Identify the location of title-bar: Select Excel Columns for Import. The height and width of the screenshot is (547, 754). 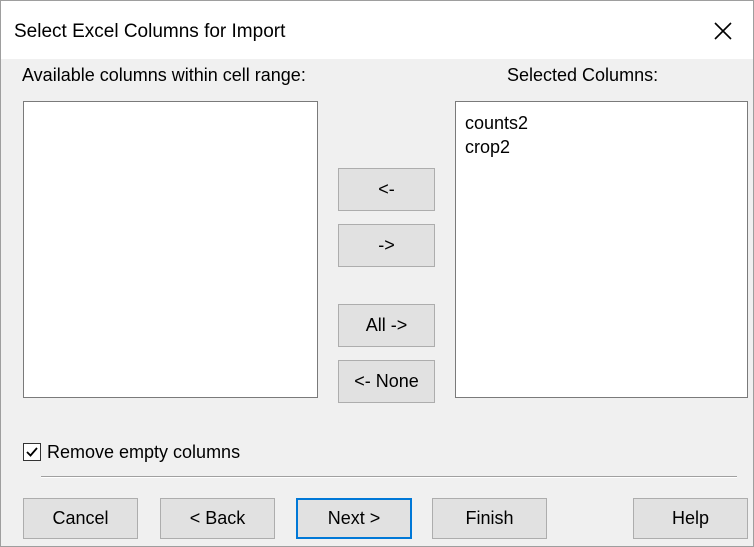
(377, 30).